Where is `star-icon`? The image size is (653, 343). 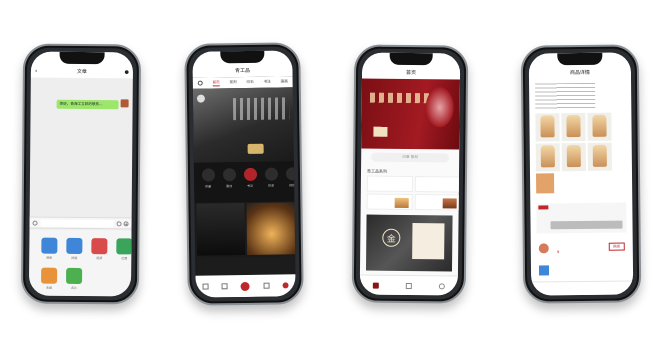 star-icon is located at coordinates (49, 275).